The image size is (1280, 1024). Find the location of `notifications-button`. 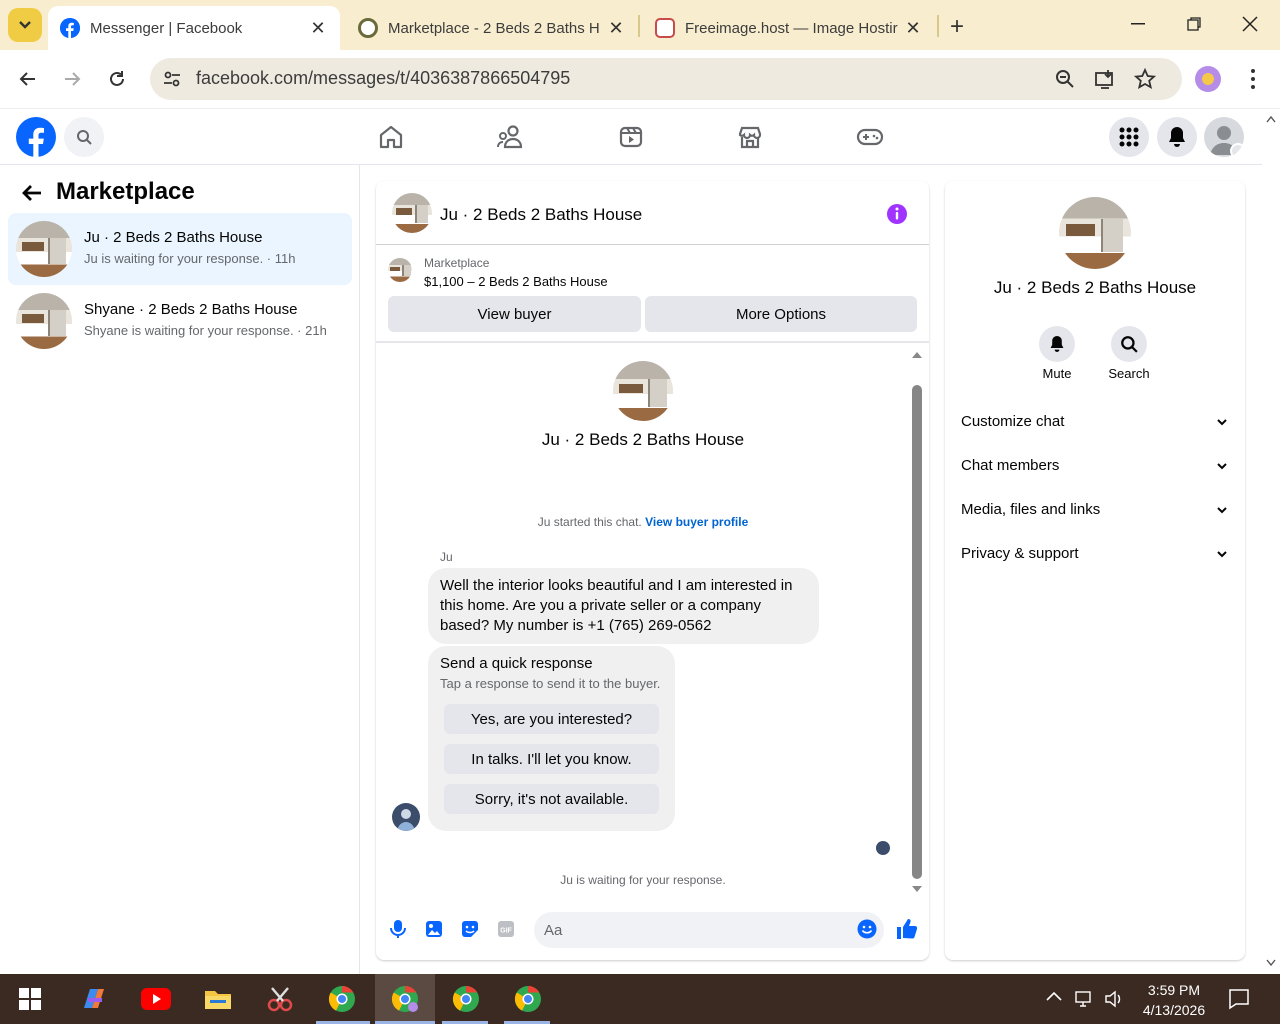

notifications-button is located at coordinates (1177, 137).